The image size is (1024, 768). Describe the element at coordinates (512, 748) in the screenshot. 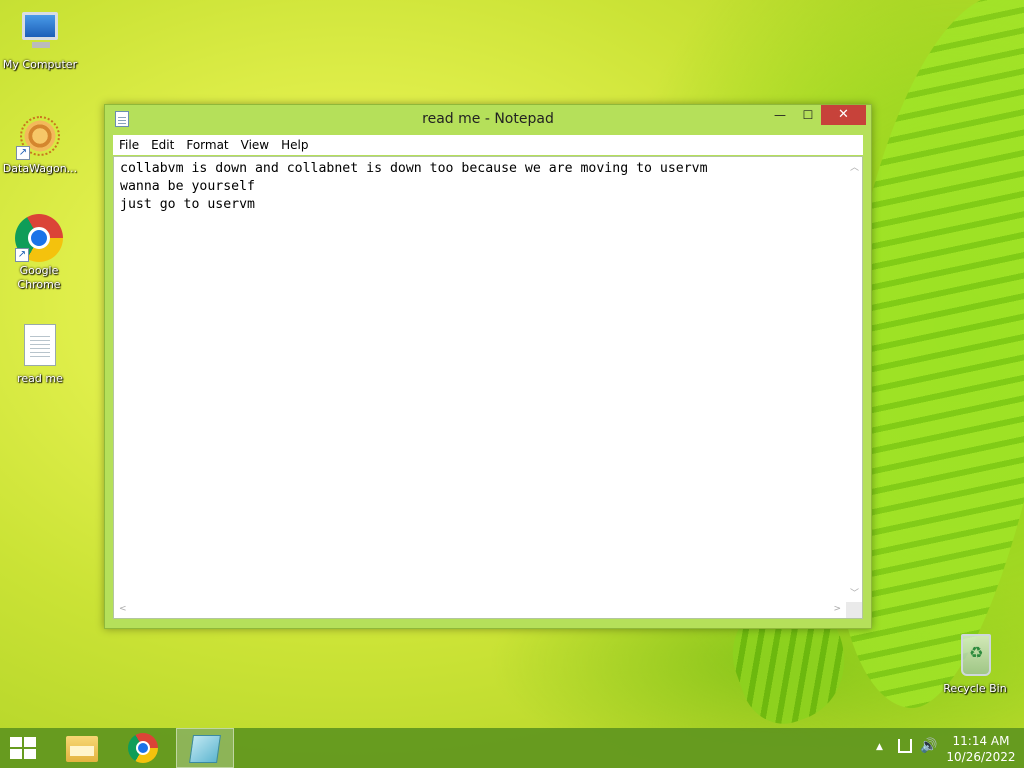

I see `taskbar: ▲ 🔊 11:14 AM 10/26/2022` at that location.